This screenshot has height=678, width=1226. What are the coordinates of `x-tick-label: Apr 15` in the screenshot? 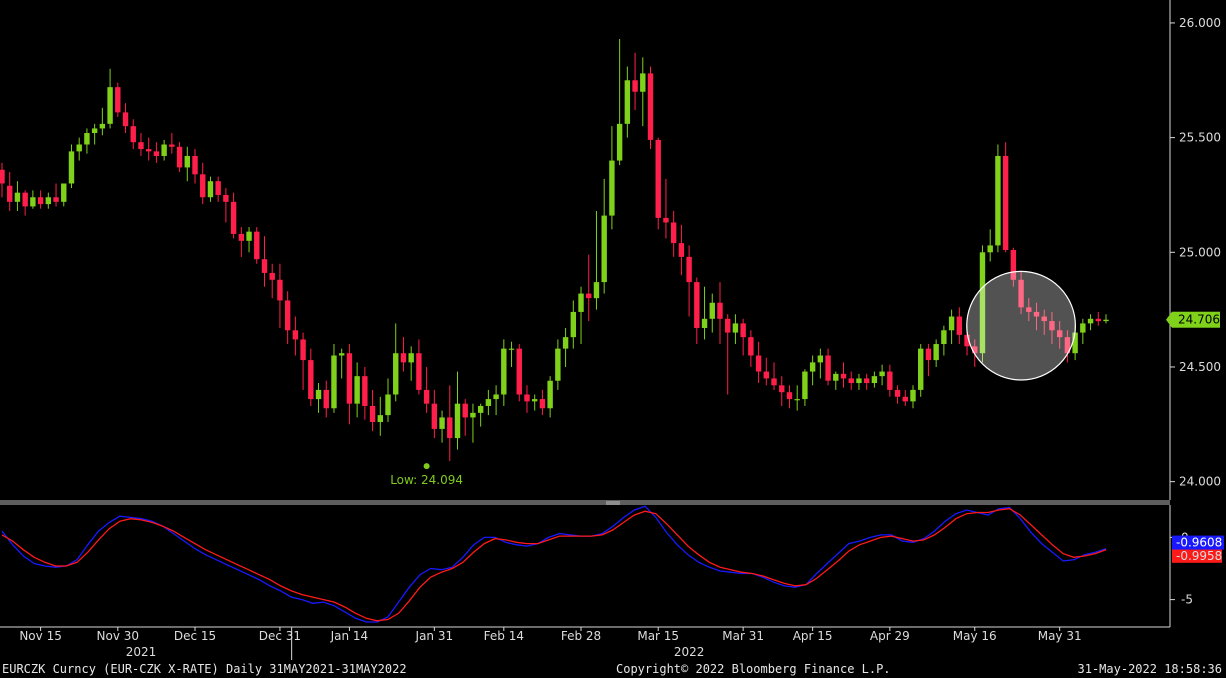 It's located at (813, 636).